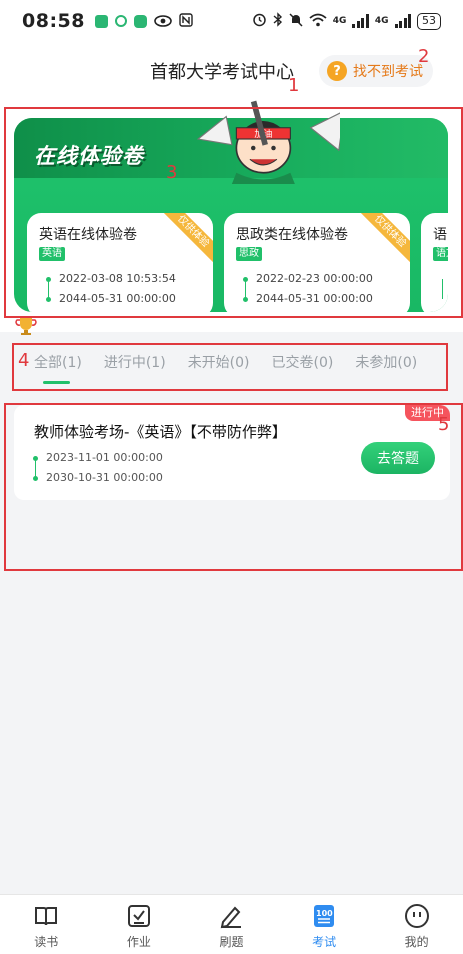 Image resolution: width=463 pixels, height=954 pixels. I want to click on system-status-icons: 4G 4G 53, so click(346, 21).